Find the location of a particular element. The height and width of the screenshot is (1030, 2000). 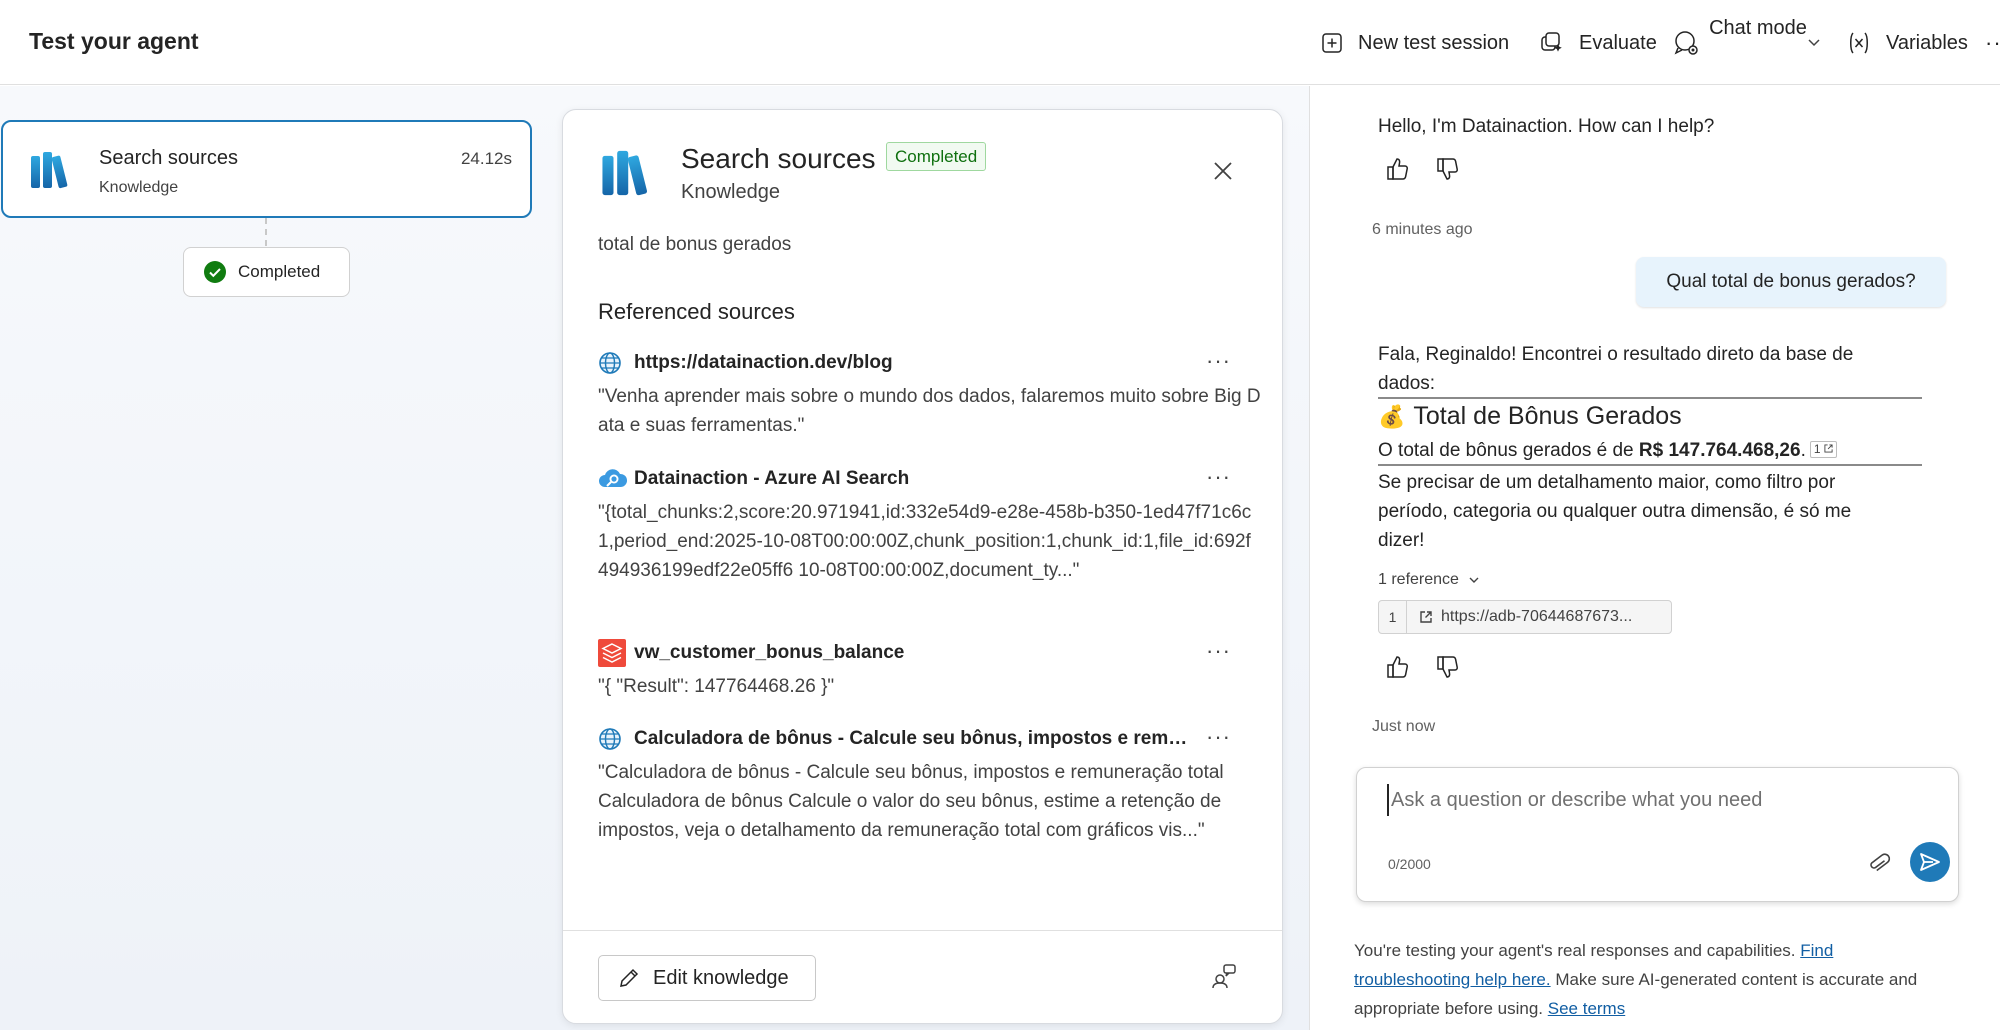

variables-label: Variables is located at coordinates (1927, 42).